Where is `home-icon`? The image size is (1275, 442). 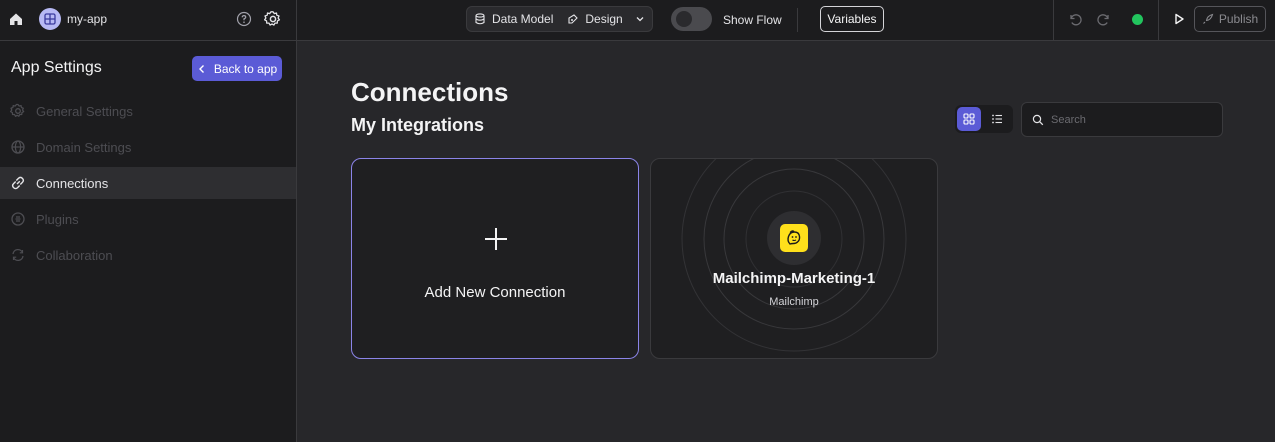
home-icon is located at coordinates (16, 19).